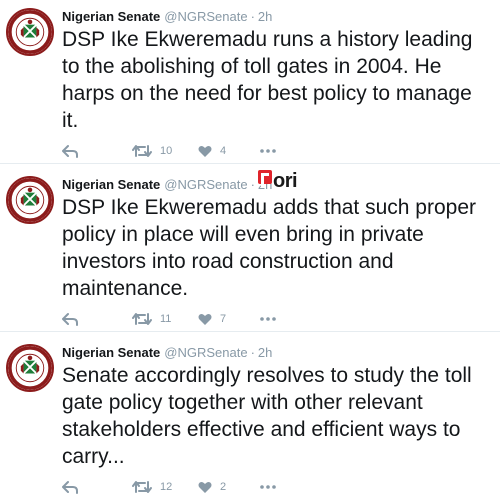 Image resolution: width=500 pixels, height=500 pixels. What do you see at coordinates (285, 181) in the screenshot?
I see `watermark-text: ori` at bounding box center [285, 181].